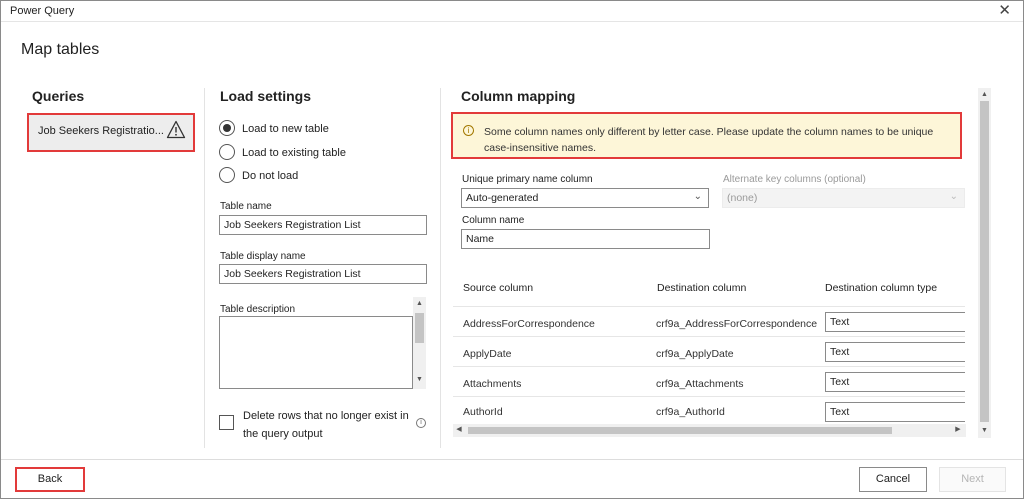 This screenshot has width=1024, height=499. I want to click on mapping-vertical-scrollbar: ▲ ▼, so click(984, 263).